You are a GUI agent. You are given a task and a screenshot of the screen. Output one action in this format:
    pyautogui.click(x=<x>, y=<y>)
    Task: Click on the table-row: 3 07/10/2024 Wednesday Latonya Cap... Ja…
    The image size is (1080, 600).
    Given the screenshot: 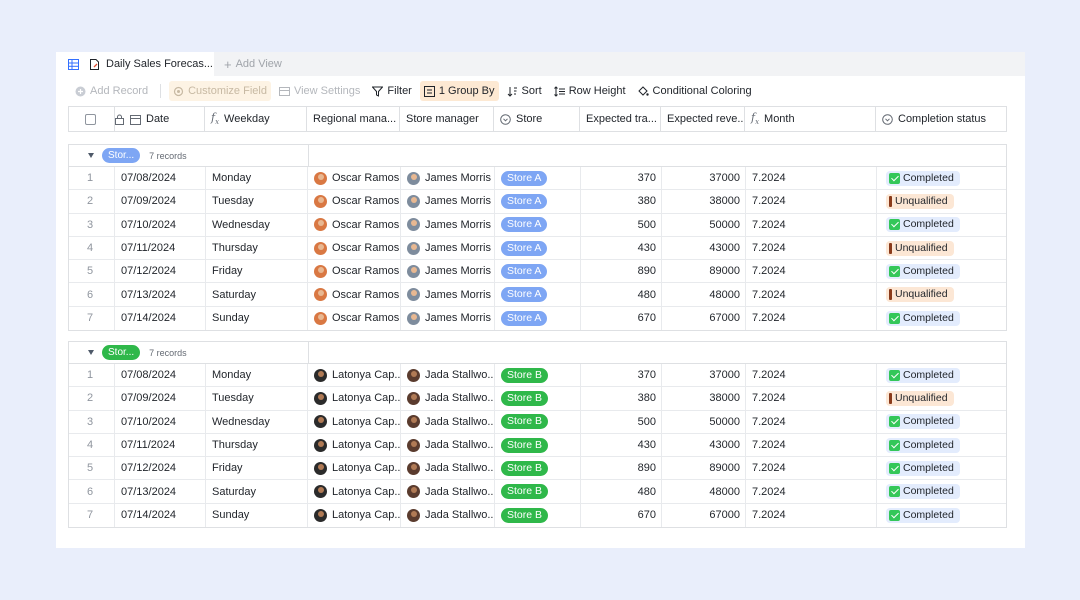 What is the action you would take?
    pyautogui.click(x=537, y=422)
    